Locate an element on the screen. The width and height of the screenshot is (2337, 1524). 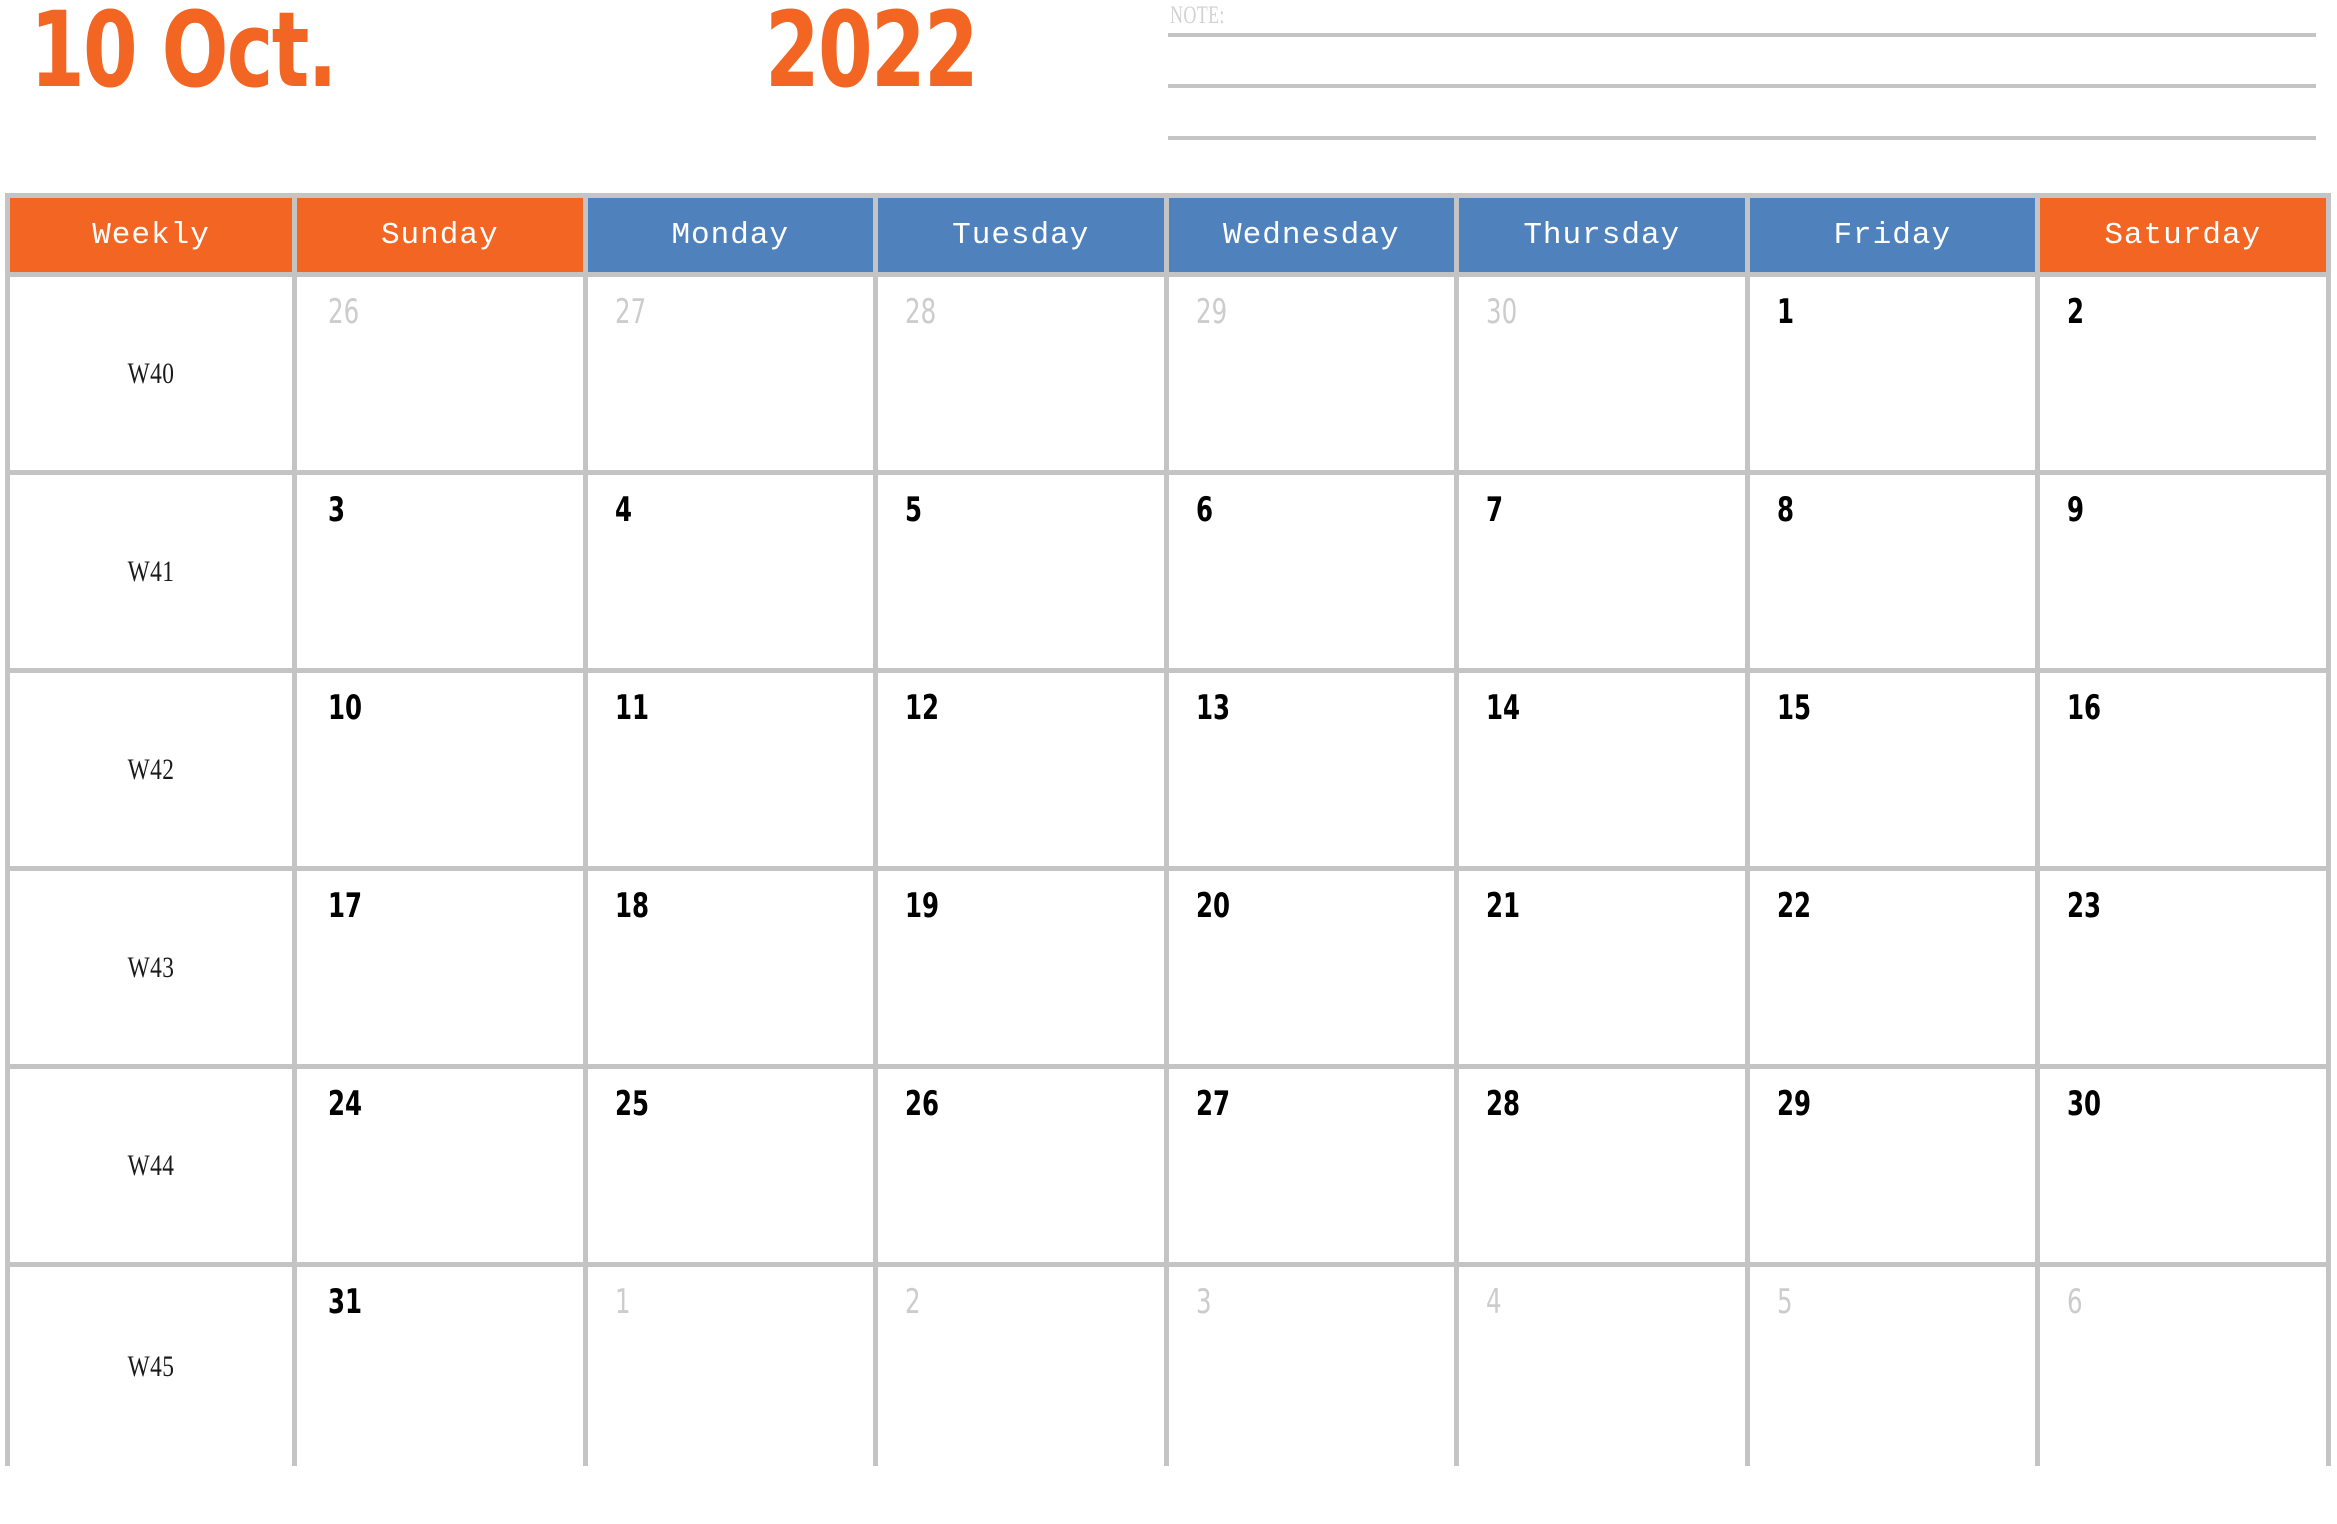
day-number: 22 is located at coordinates (1793, 906).